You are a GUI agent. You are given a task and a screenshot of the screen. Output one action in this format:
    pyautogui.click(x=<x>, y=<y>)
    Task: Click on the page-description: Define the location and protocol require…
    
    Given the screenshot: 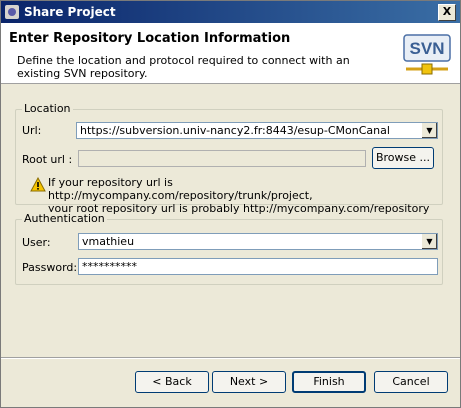 What is the action you would take?
    pyautogui.click(x=183, y=67)
    